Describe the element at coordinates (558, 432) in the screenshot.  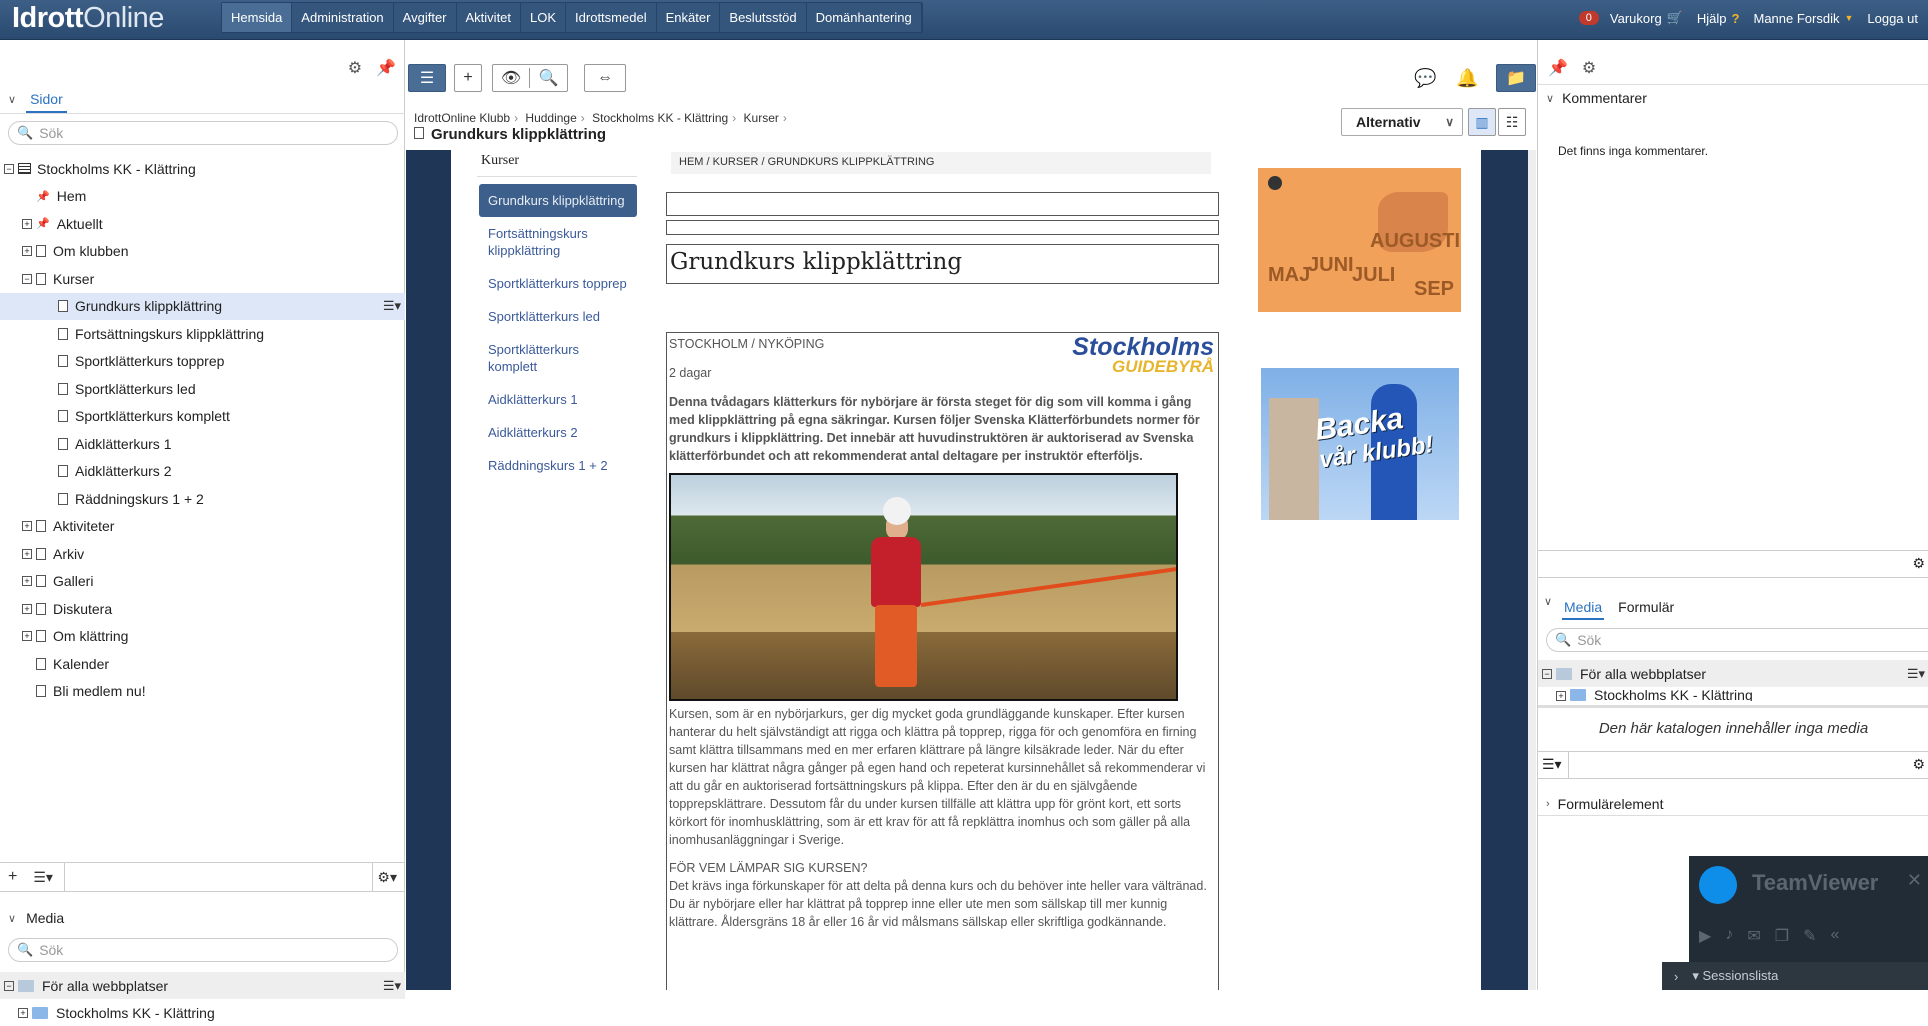
I see `subnav-item: Aidklätterkurs 2` at that location.